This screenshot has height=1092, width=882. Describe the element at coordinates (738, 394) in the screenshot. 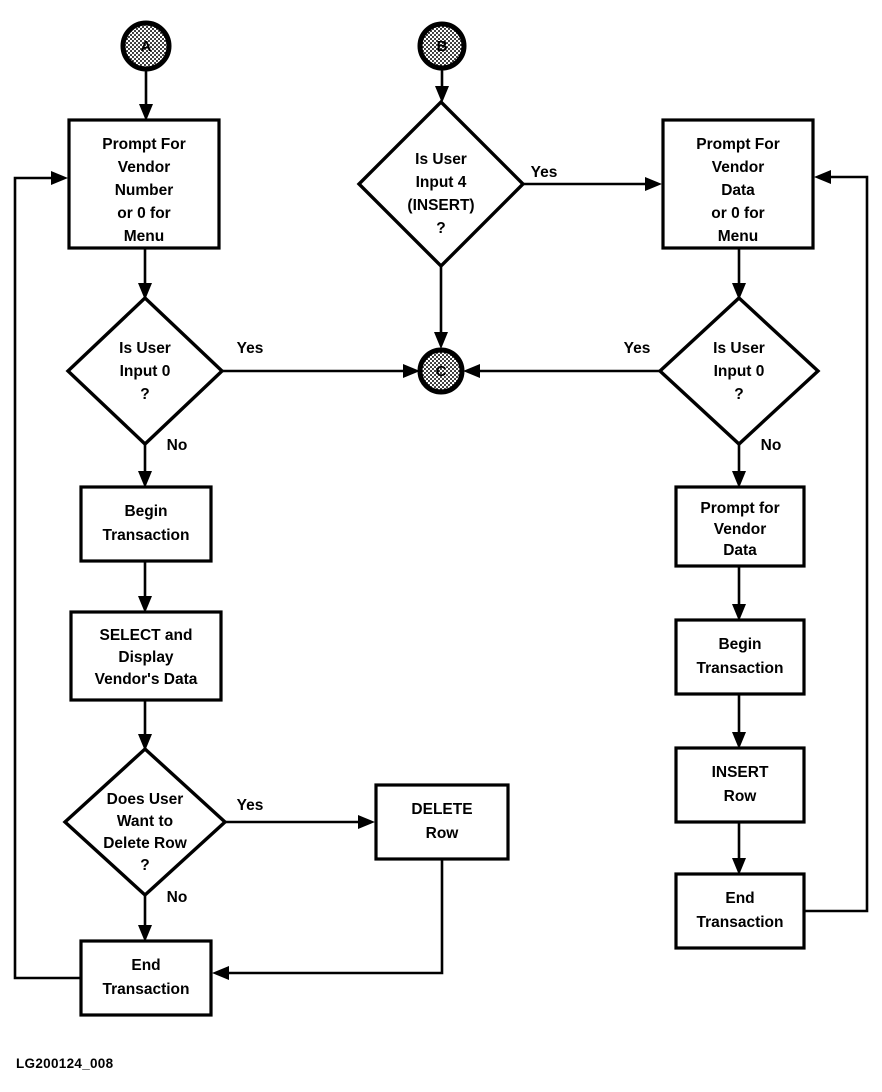

I see `node-is-user-input-0-right-line-2: ?` at that location.